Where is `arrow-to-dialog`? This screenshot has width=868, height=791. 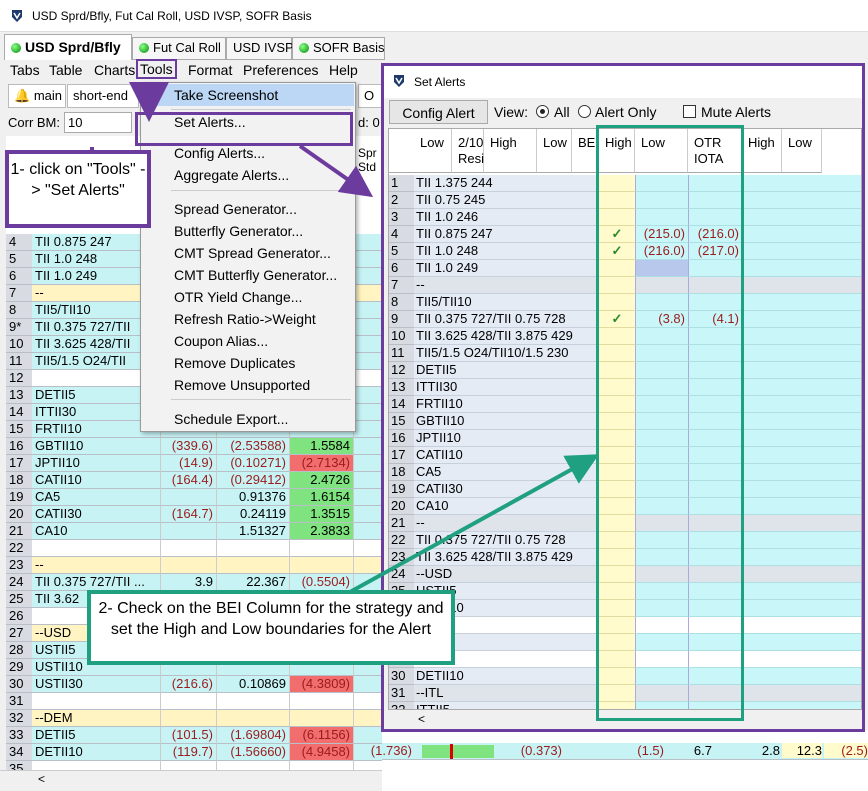
arrow-to-dialog is located at coordinates (336, 171).